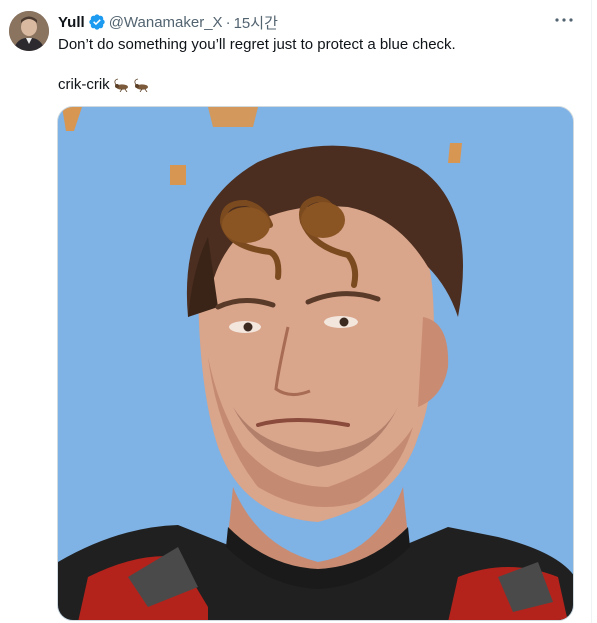  Describe the element at coordinates (84, 84) in the screenshot. I see `tweet-text-crik: crik-crik` at that location.